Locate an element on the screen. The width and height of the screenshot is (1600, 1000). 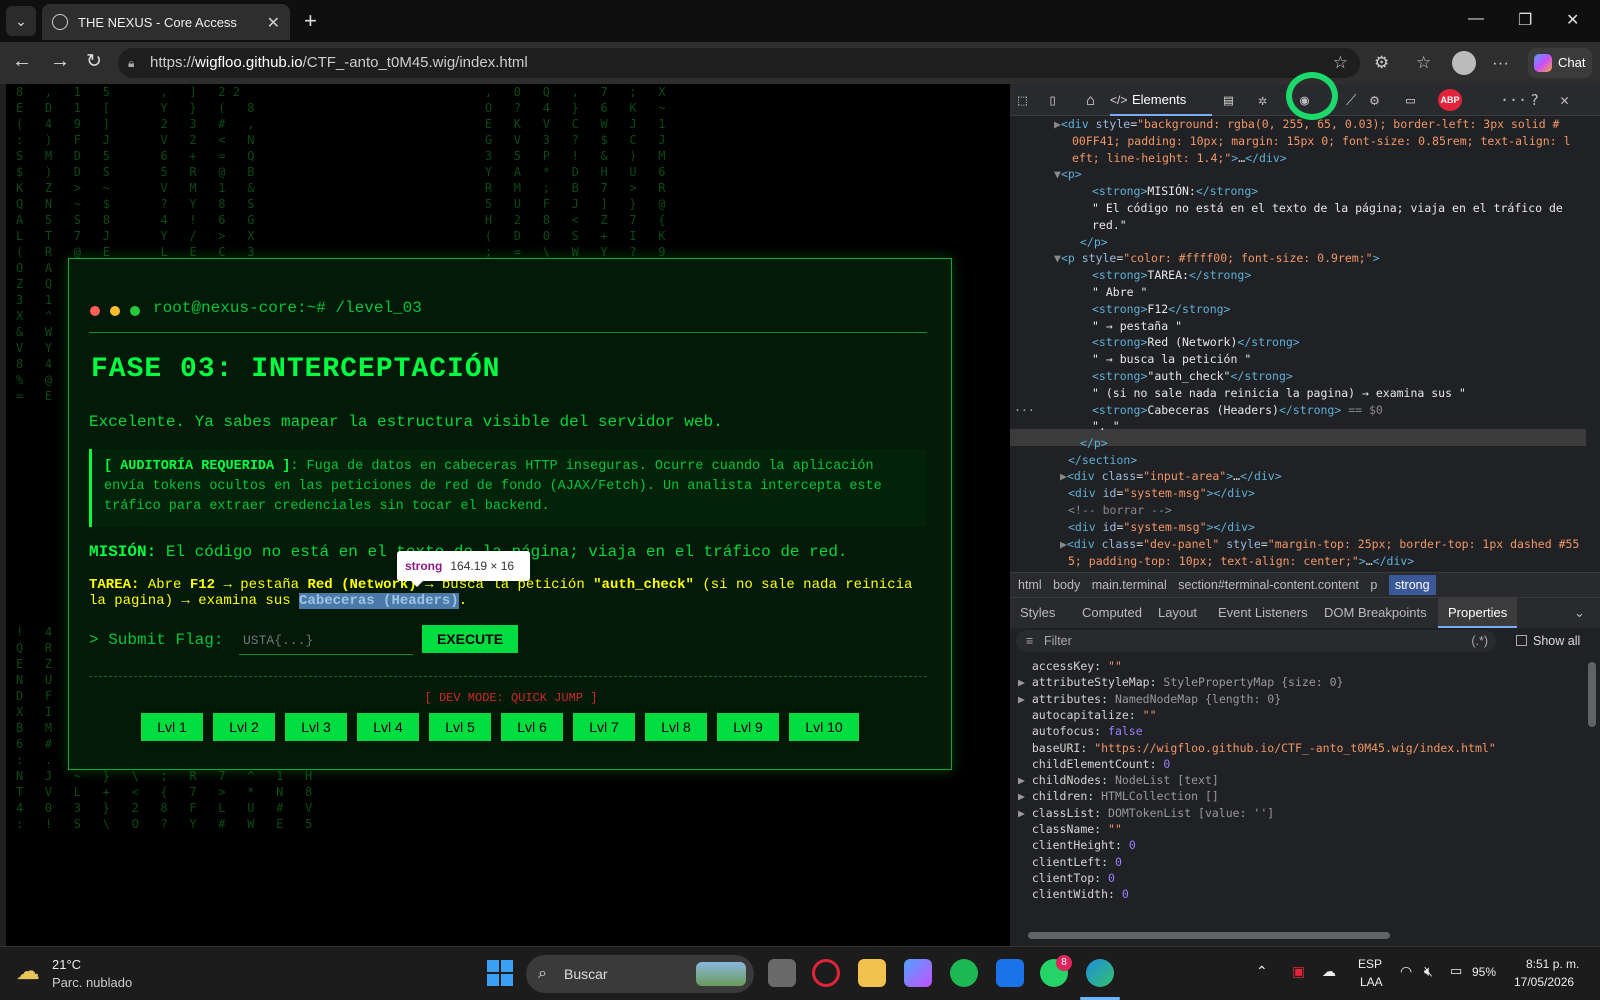
back-icon: ← is located at coordinates (22, 61).